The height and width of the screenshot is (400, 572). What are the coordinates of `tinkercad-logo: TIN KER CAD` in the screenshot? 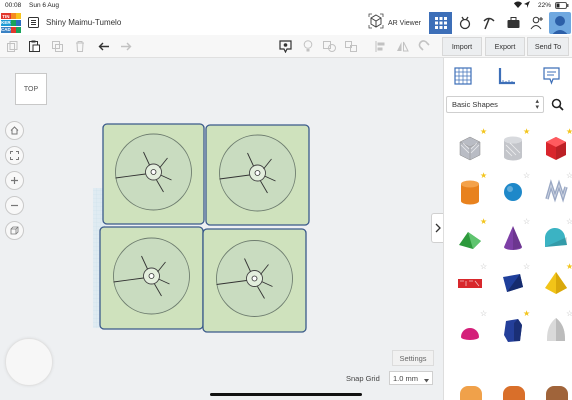 It's located at (11, 23).